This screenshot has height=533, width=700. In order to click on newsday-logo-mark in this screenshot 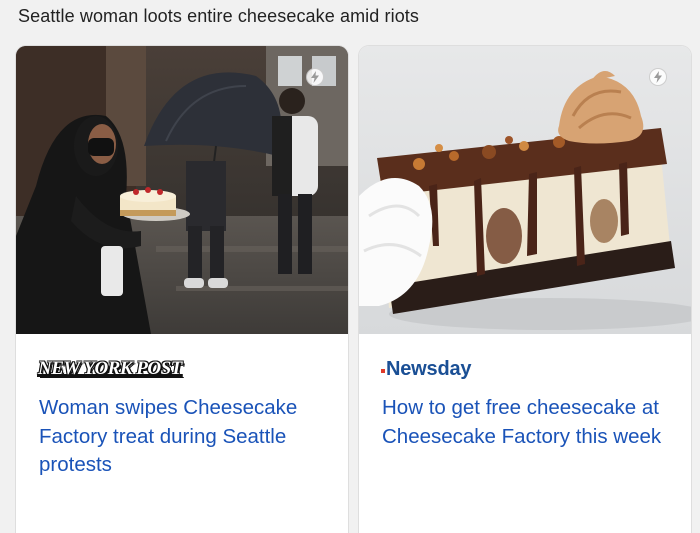, I will do `click(383, 371)`.